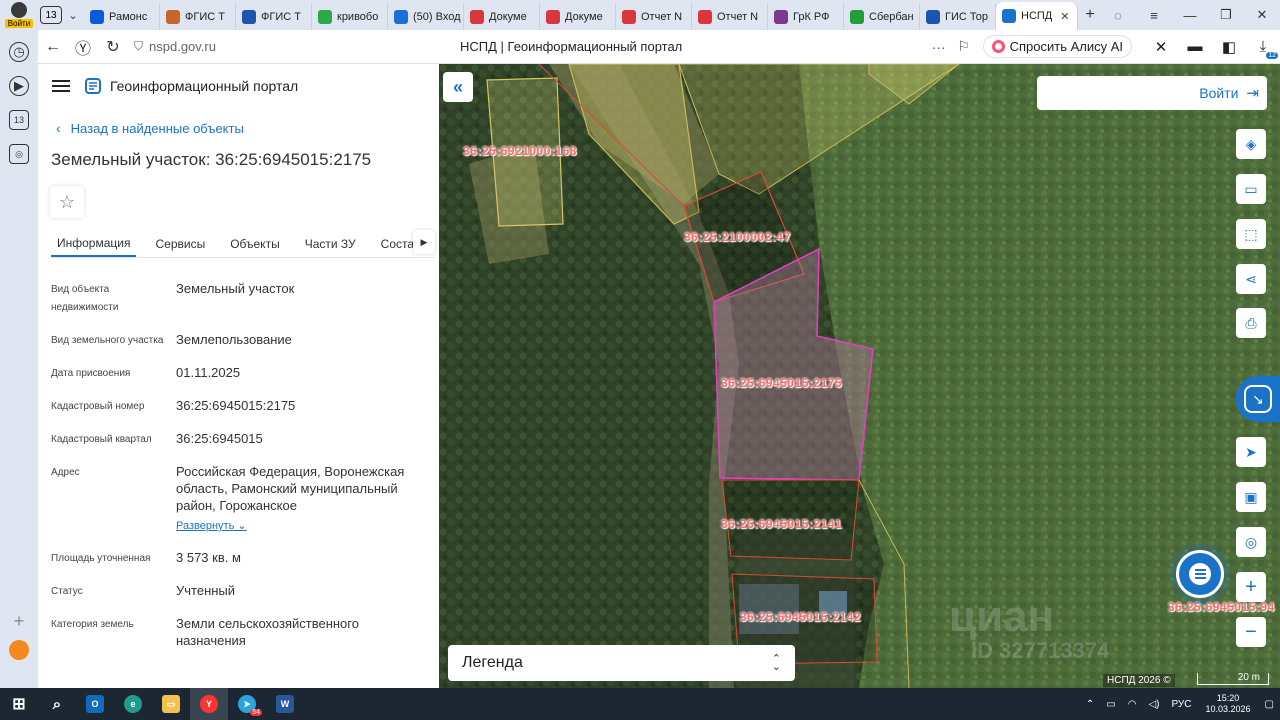  What do you see at coordinates (1090, 704) in the screenshot?
I see `chevron-up-icon: ⌃` at bounding box center [1090, 704].